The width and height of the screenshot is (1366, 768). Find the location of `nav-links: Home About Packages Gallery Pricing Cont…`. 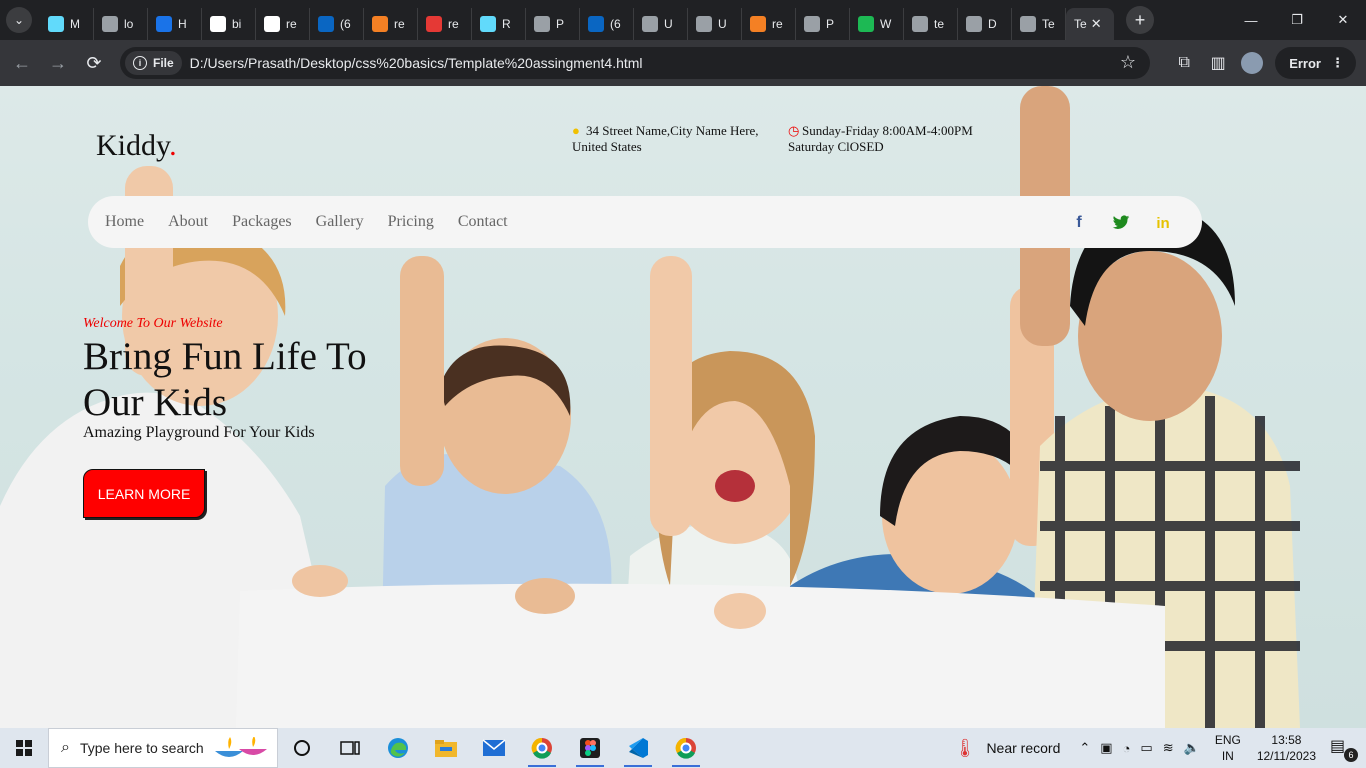

nav-links: Home About Packages Gallery Pricing Cont… is located at coordinates (318, 222).